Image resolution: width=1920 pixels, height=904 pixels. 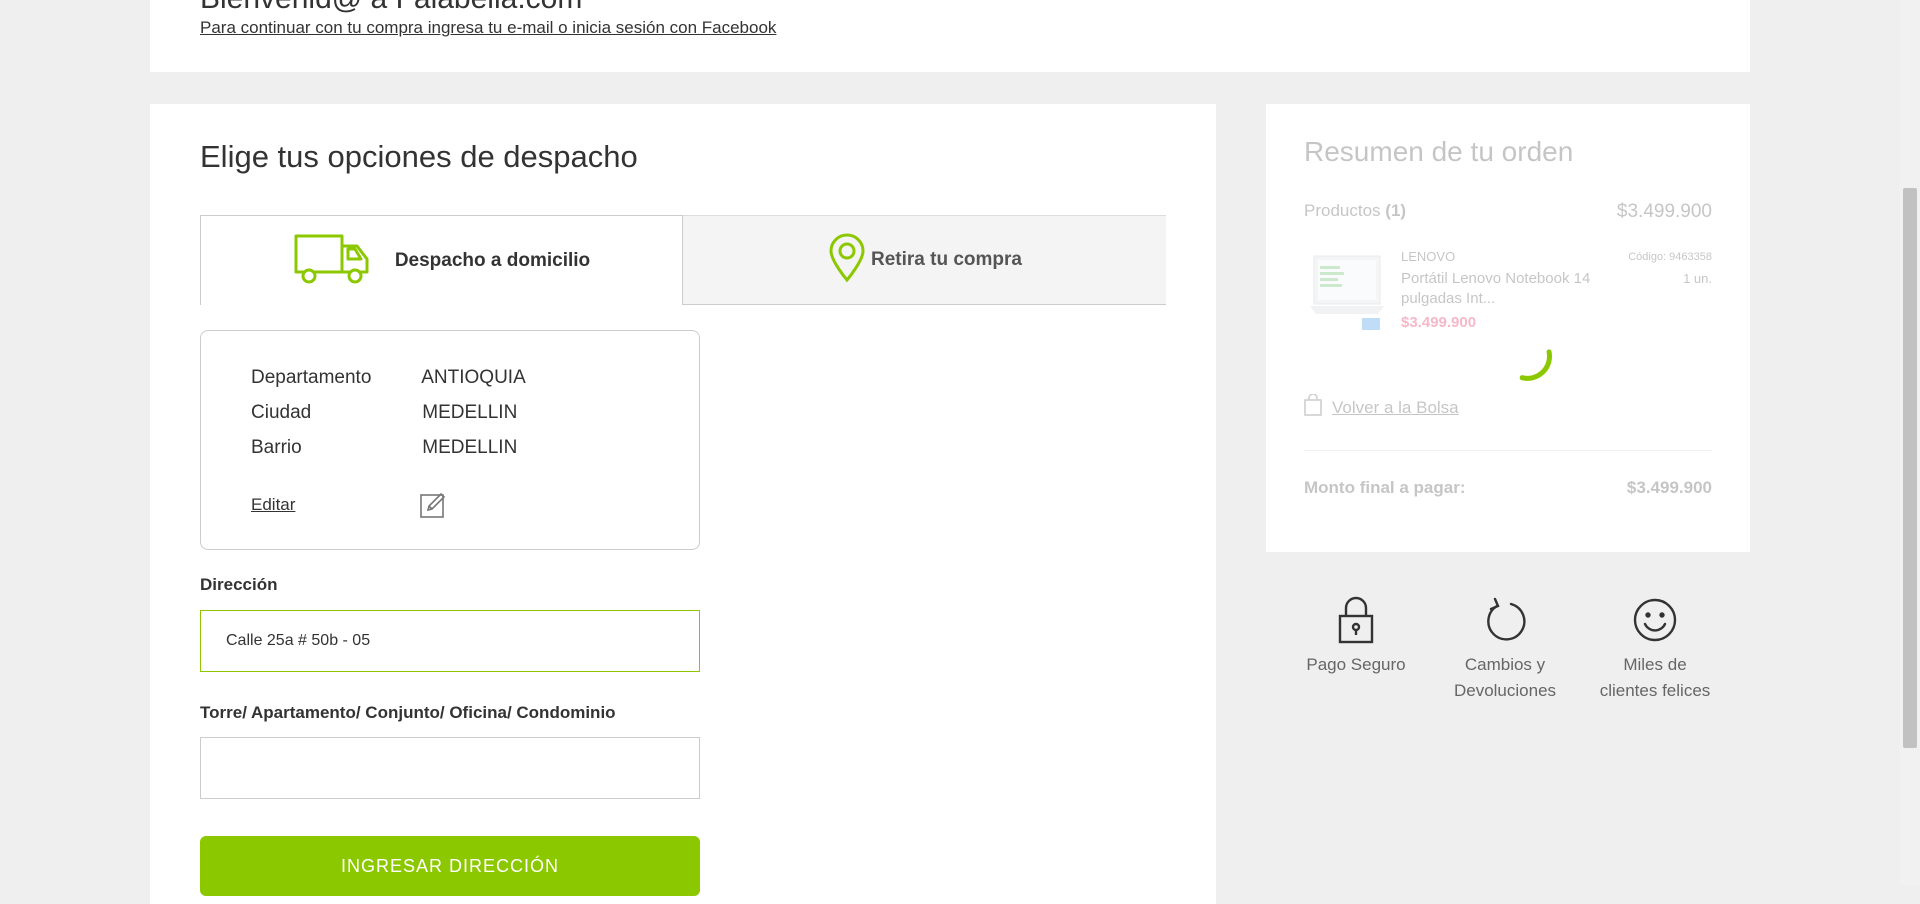 What do you see at coordinates (1670, 257) in the screenshot?
I see `product-code: Código: 9463358` at bounding box center [1670, 257].